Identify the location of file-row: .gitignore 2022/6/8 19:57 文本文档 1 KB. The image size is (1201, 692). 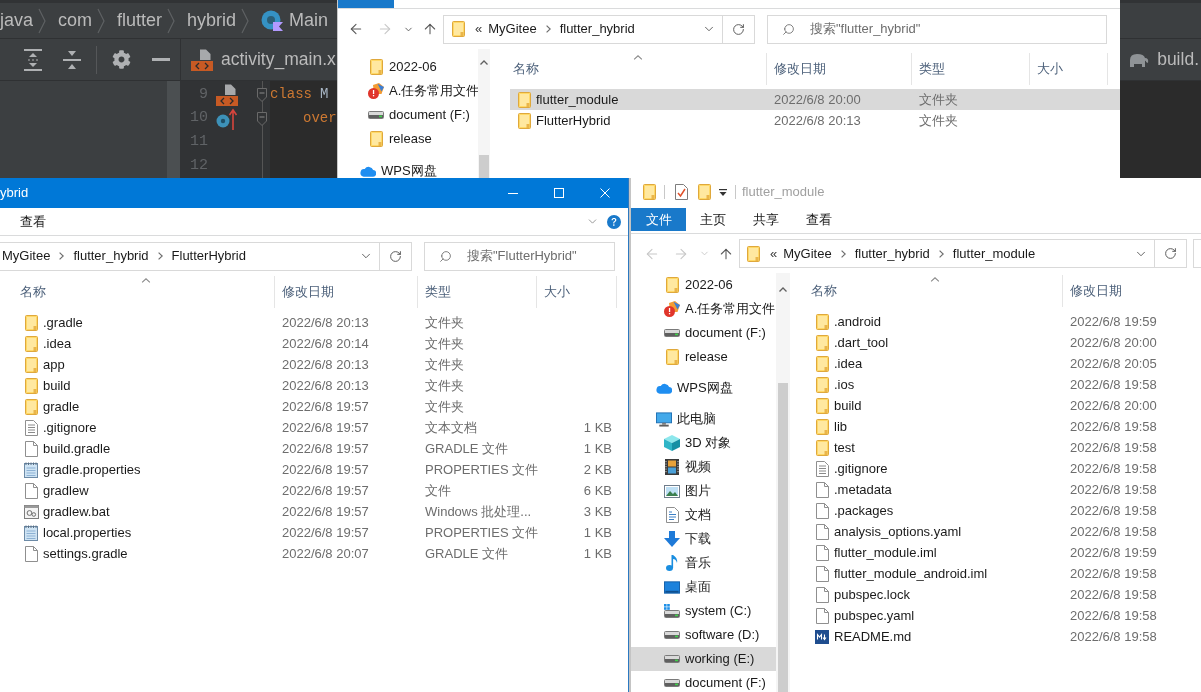
(322, 427).